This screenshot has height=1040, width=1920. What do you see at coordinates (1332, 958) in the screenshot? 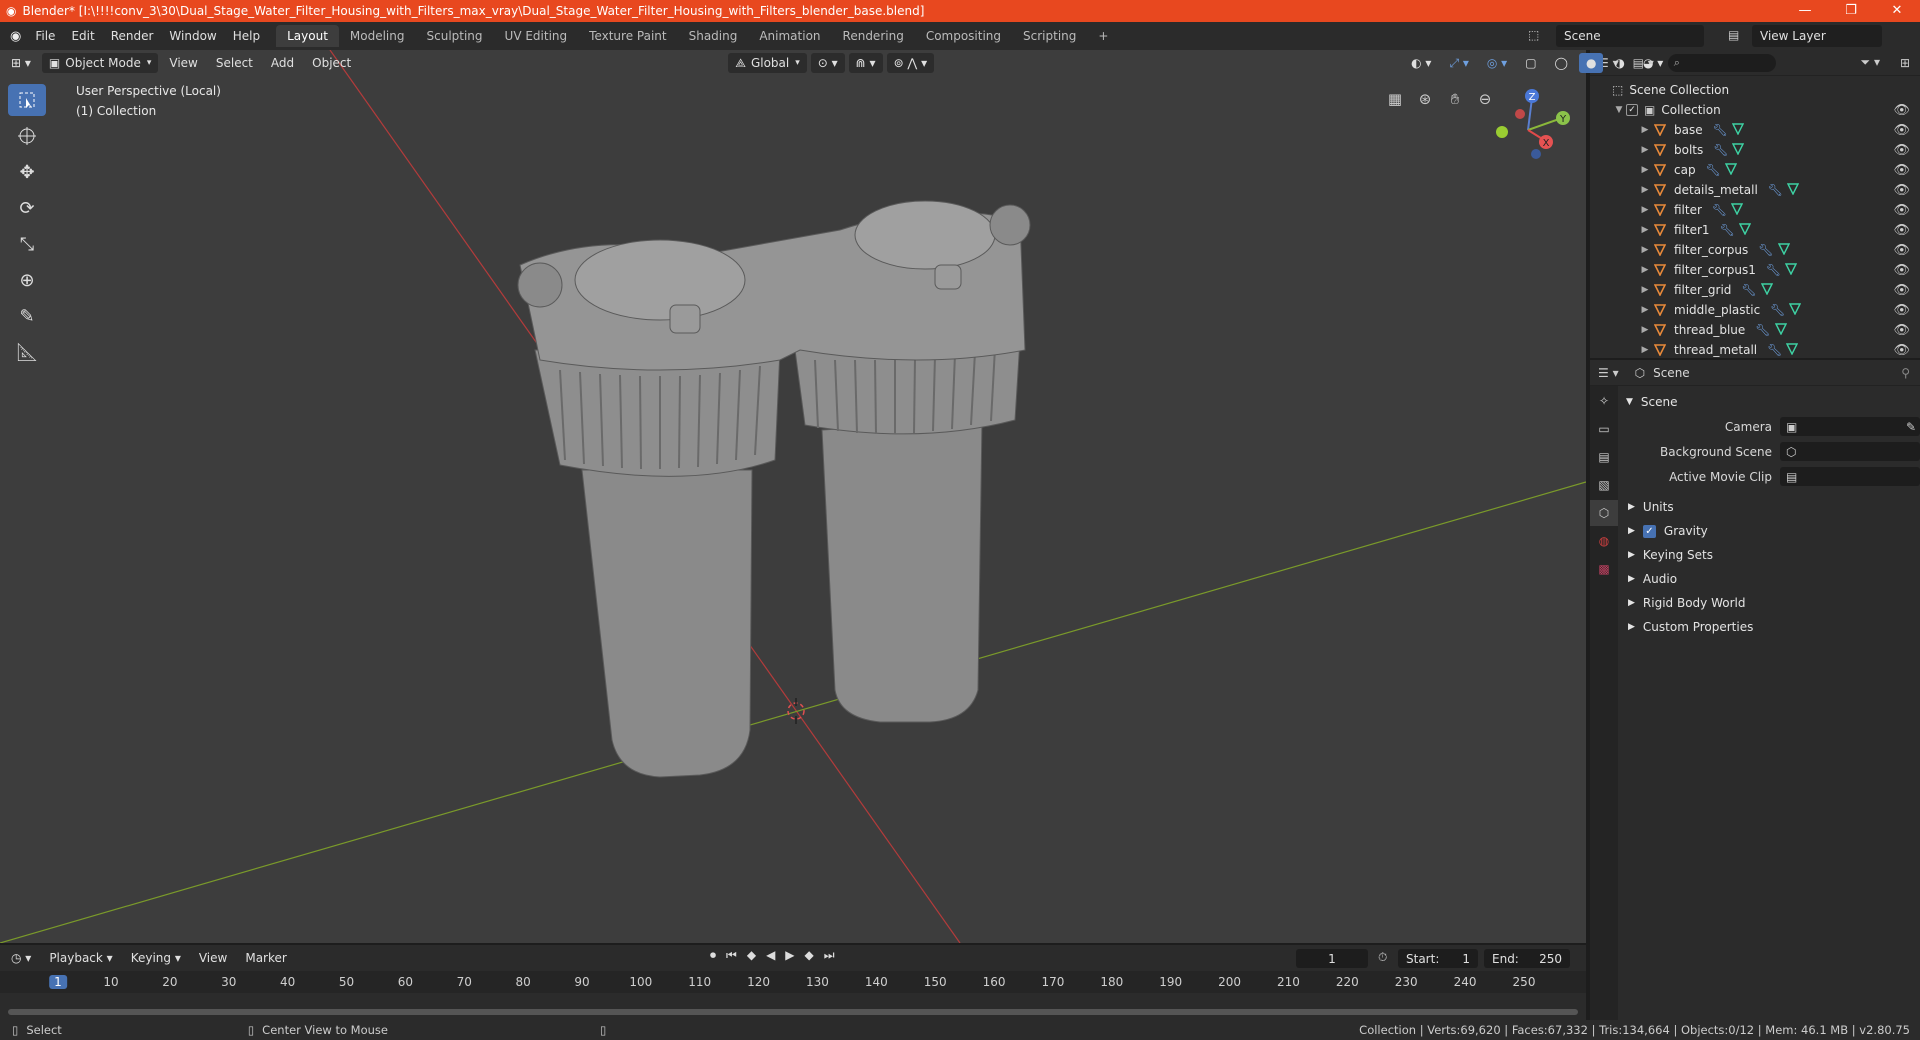
I see `current-frame-field: 1` at bounding box center [1332, 958].